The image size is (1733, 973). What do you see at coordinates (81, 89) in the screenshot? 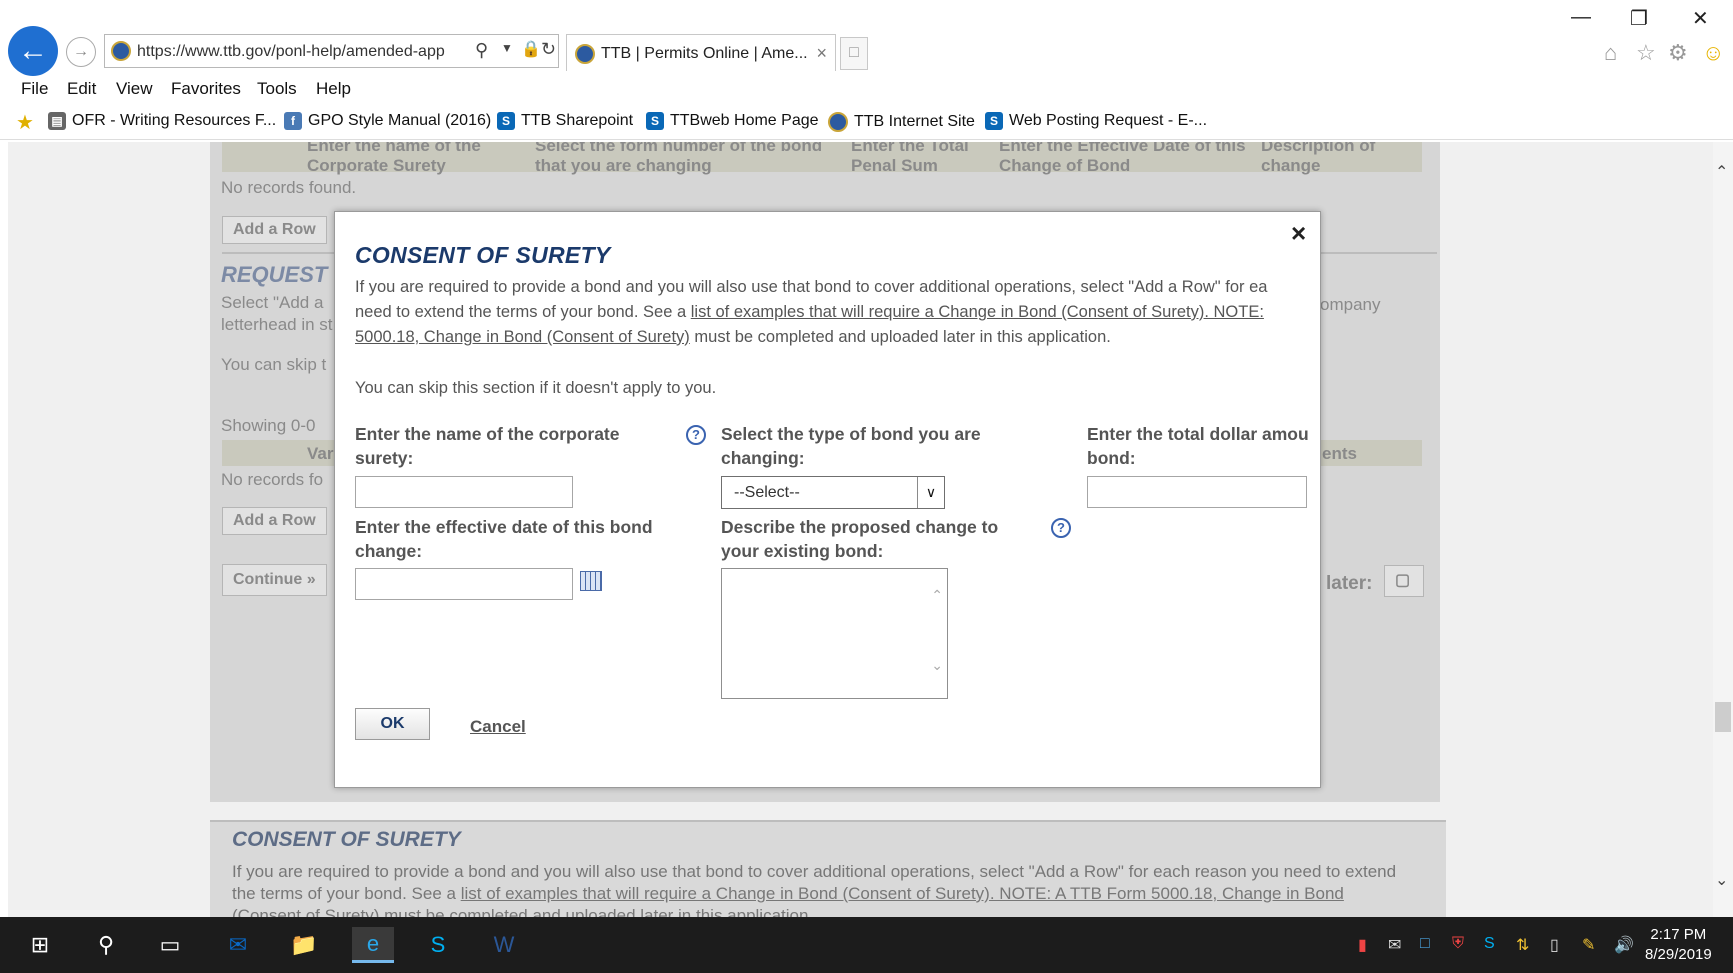
I see `menu-edit: Edit` at bounding box center [81, 89].